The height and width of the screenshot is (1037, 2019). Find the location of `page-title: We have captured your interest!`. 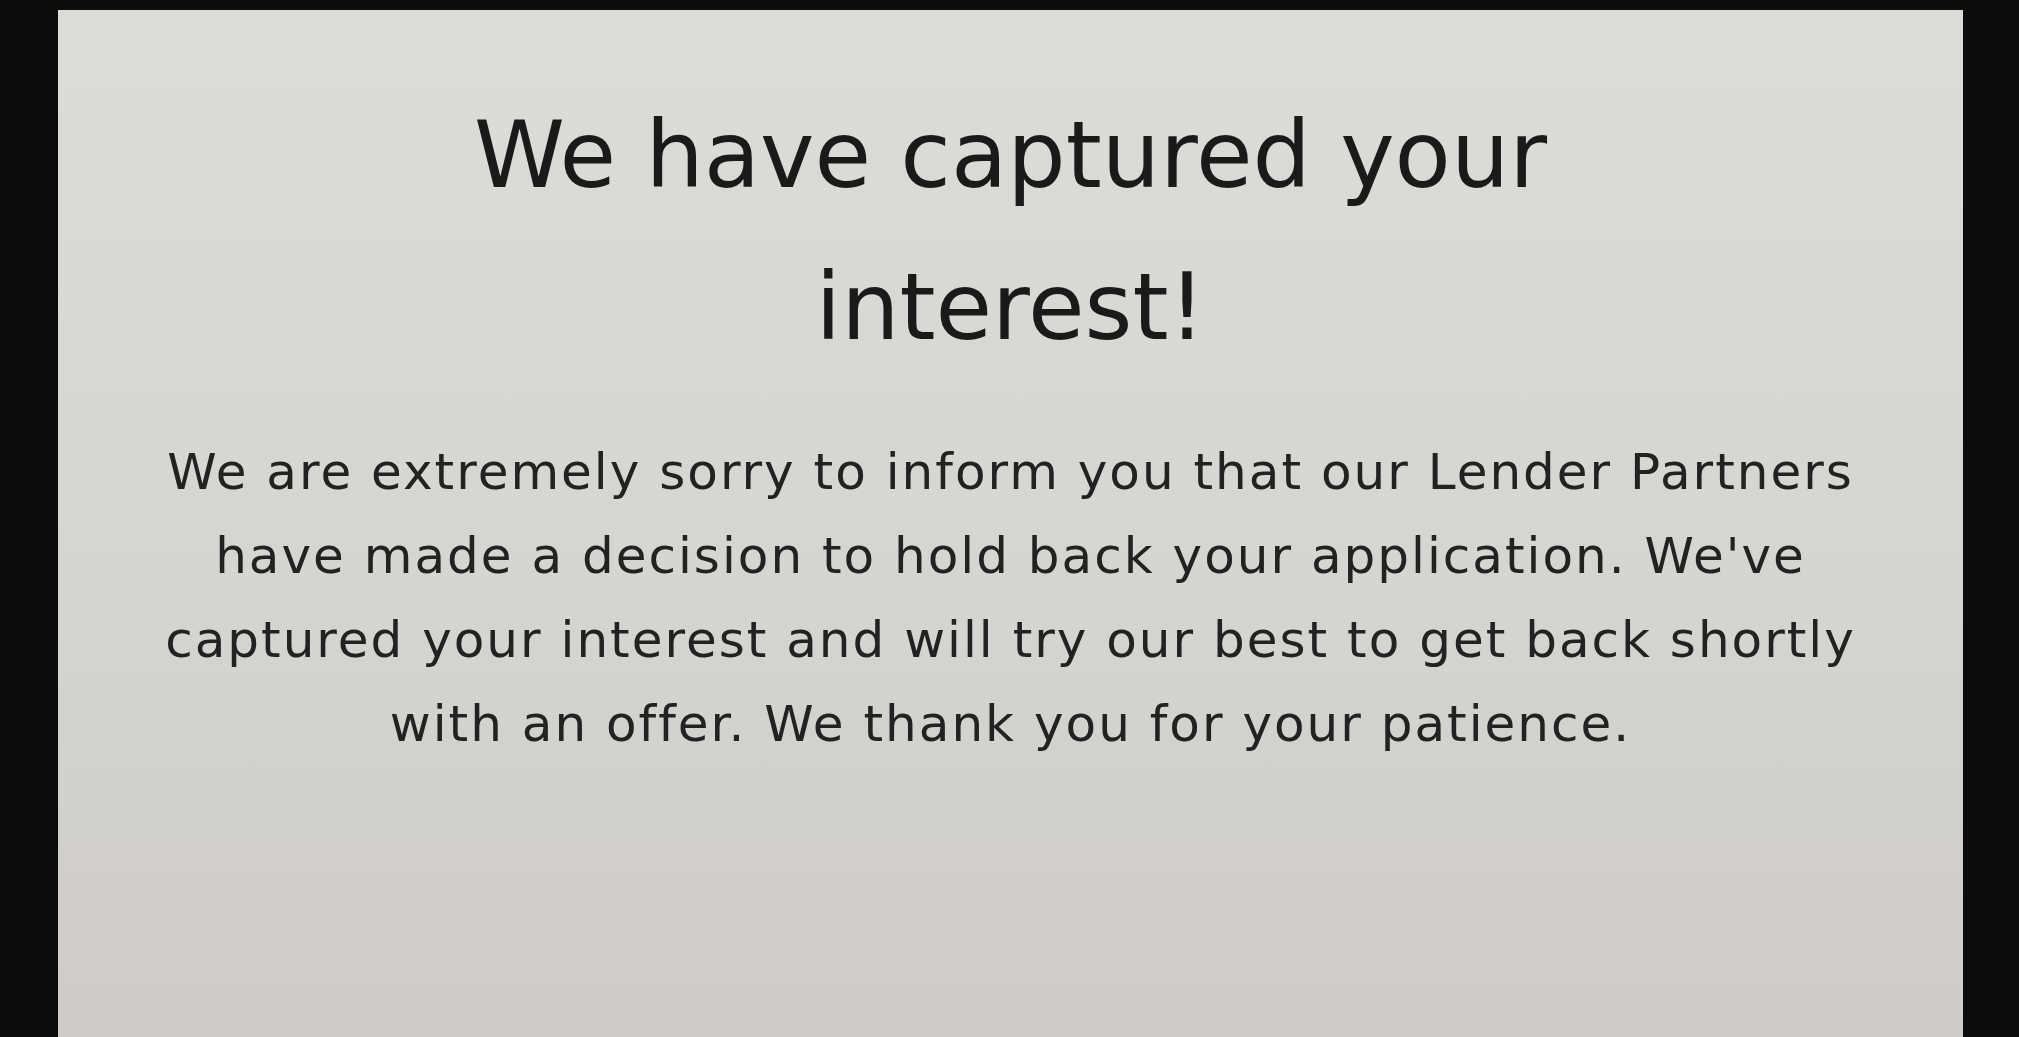

page-title: We have captured your interest! is located at coordinates (1010, 232).